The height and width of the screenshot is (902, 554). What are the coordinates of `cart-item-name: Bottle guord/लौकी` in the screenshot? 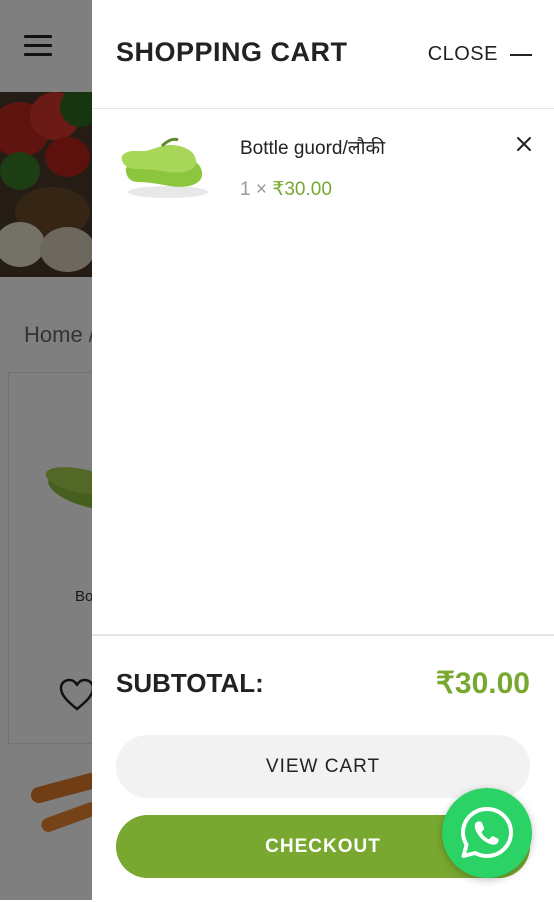 It's located at (312, 147).